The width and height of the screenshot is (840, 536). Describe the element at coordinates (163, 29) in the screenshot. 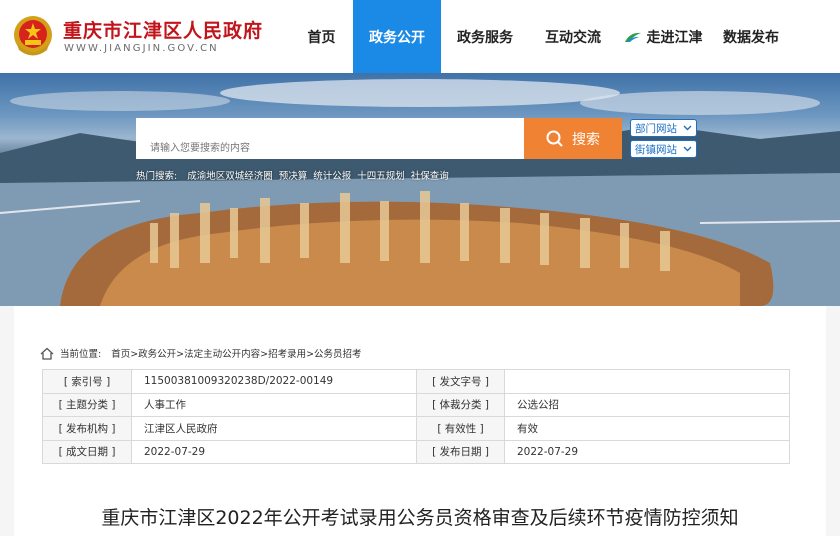

I see `site-title: 重庆市江津区人民政府` at that location.